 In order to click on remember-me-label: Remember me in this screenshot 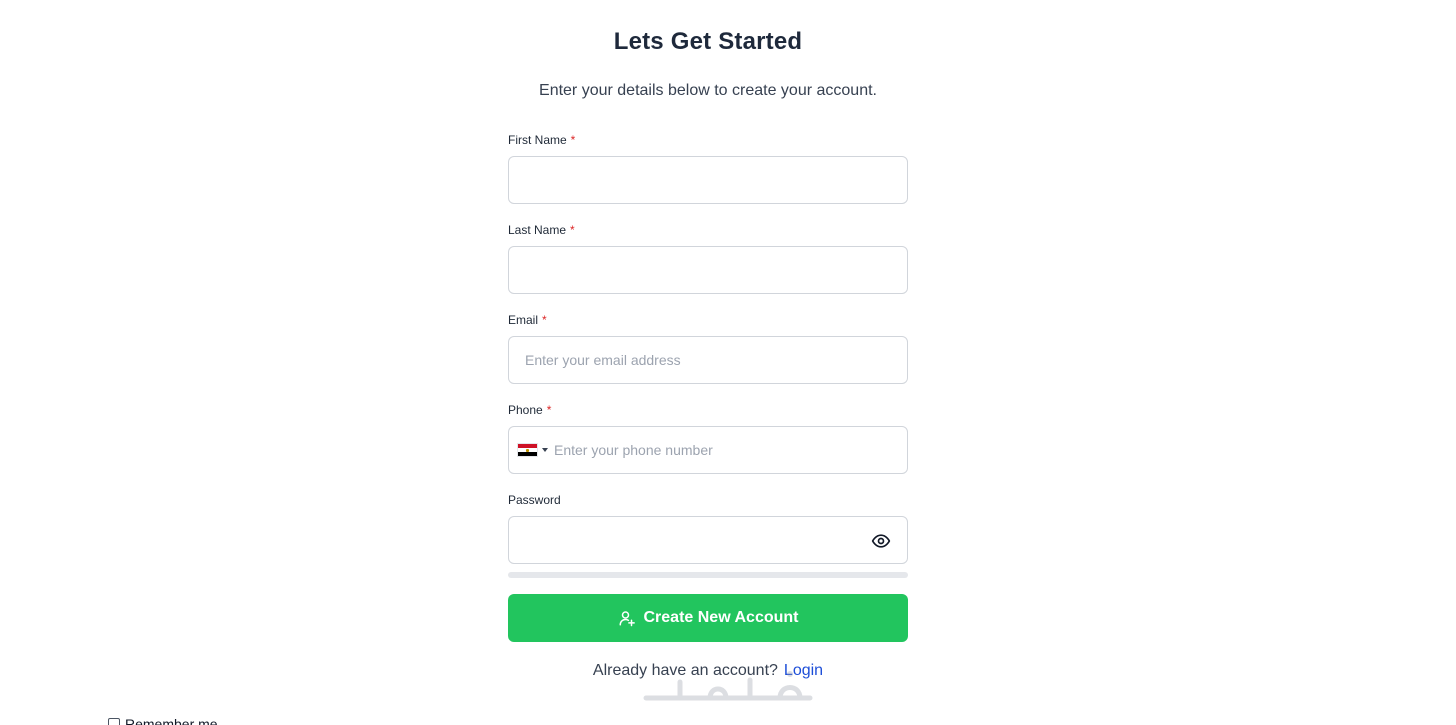, I will do `click(171, 720)`.